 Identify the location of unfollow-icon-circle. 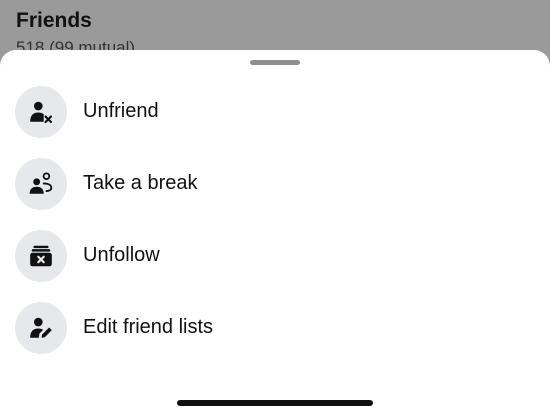
(41, 256).